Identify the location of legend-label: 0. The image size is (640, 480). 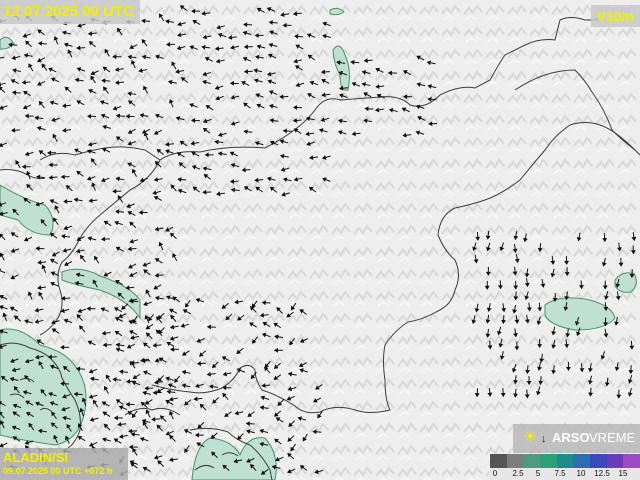
(495, 473).